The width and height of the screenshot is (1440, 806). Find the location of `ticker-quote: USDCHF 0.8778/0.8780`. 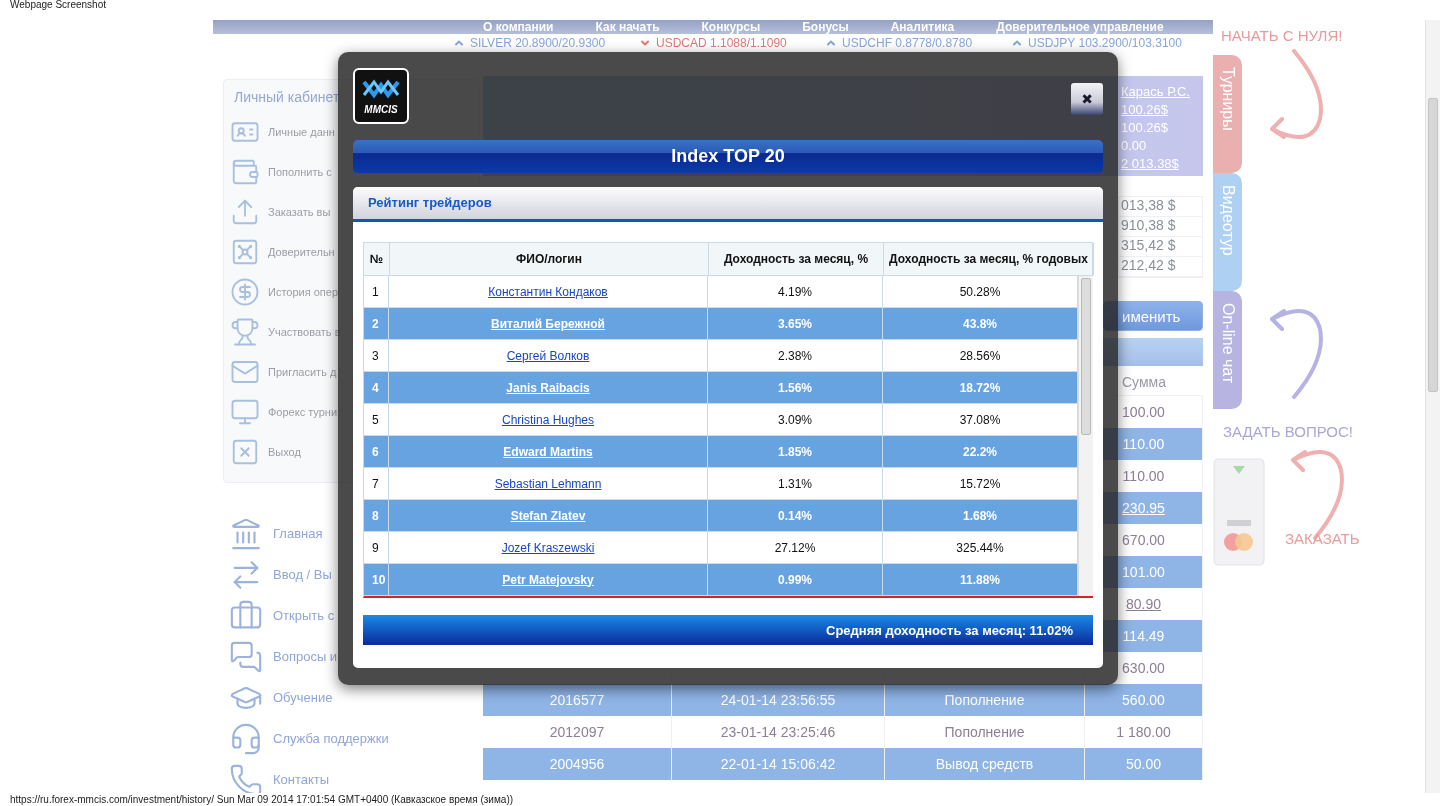

ticker-quote: USDCHF 0.8778/0.8780 is located at coordinates (907, 43).